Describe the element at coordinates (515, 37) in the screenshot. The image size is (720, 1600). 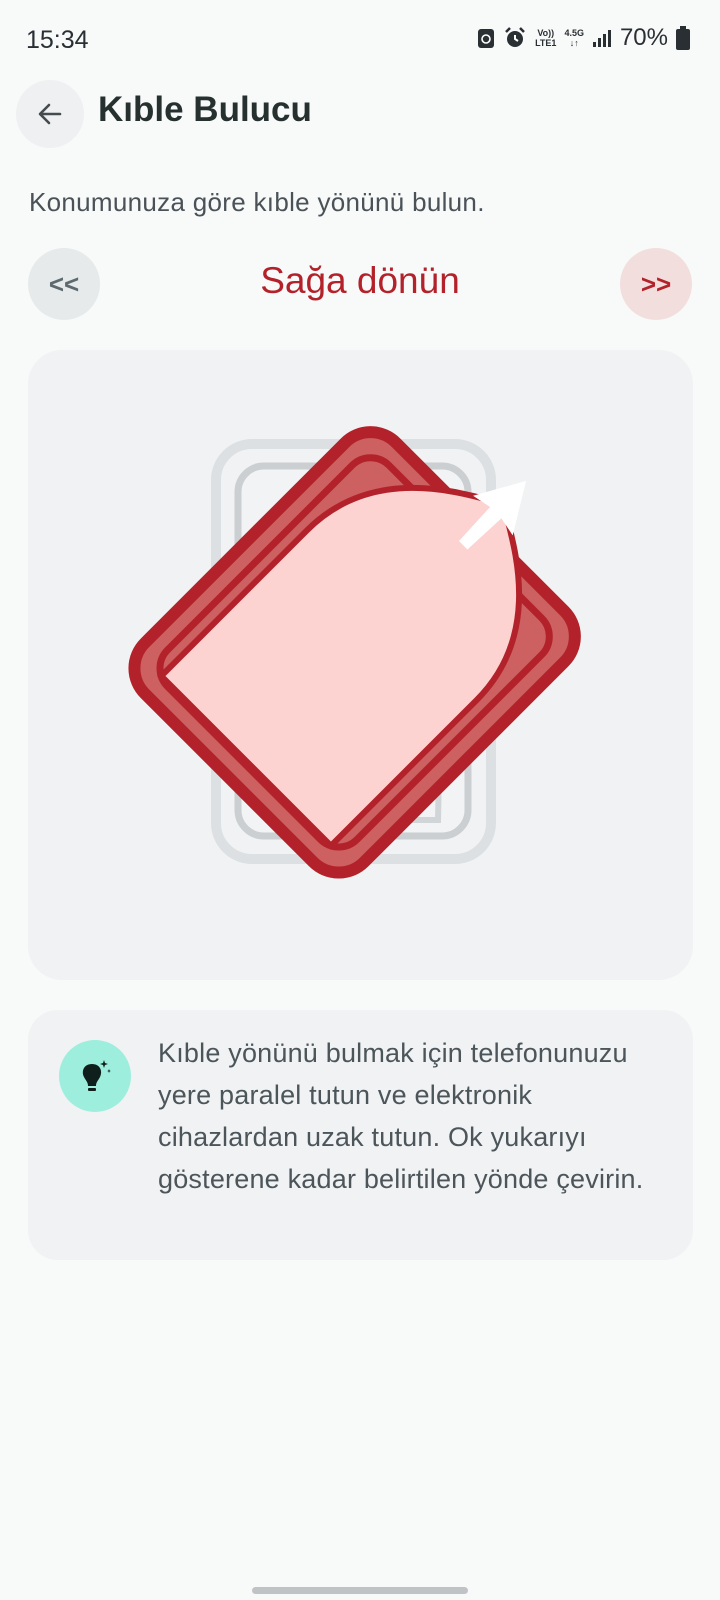
I see `alarm-icon` at that location.